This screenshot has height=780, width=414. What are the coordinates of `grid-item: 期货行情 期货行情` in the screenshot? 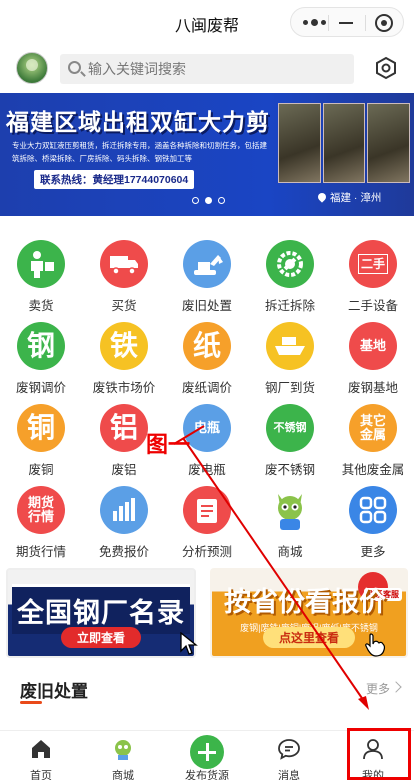 It's located at (41, 525).